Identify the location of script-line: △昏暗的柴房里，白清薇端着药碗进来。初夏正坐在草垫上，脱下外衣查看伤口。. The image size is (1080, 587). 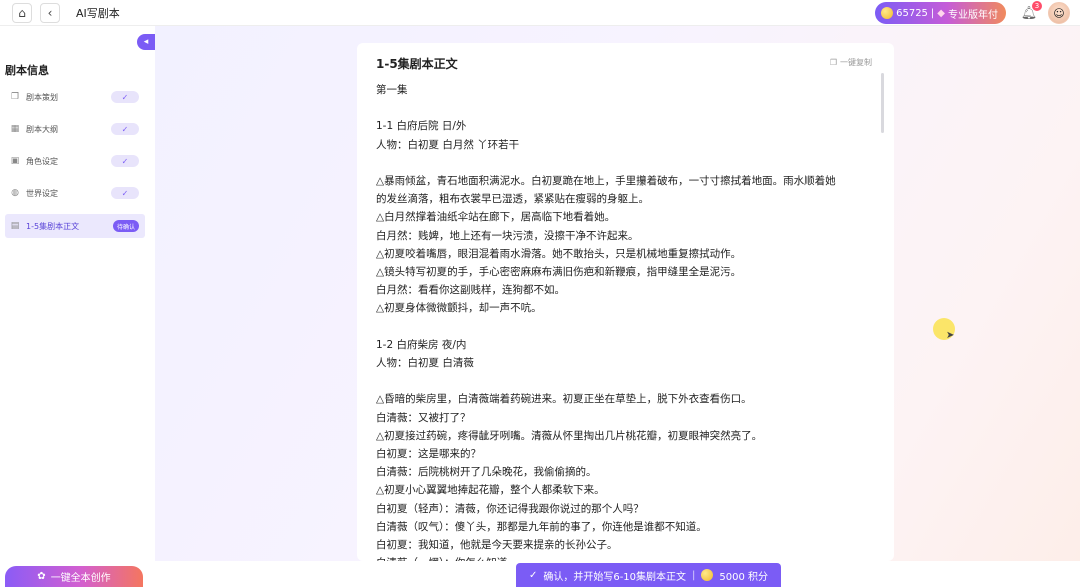
(564, 399).